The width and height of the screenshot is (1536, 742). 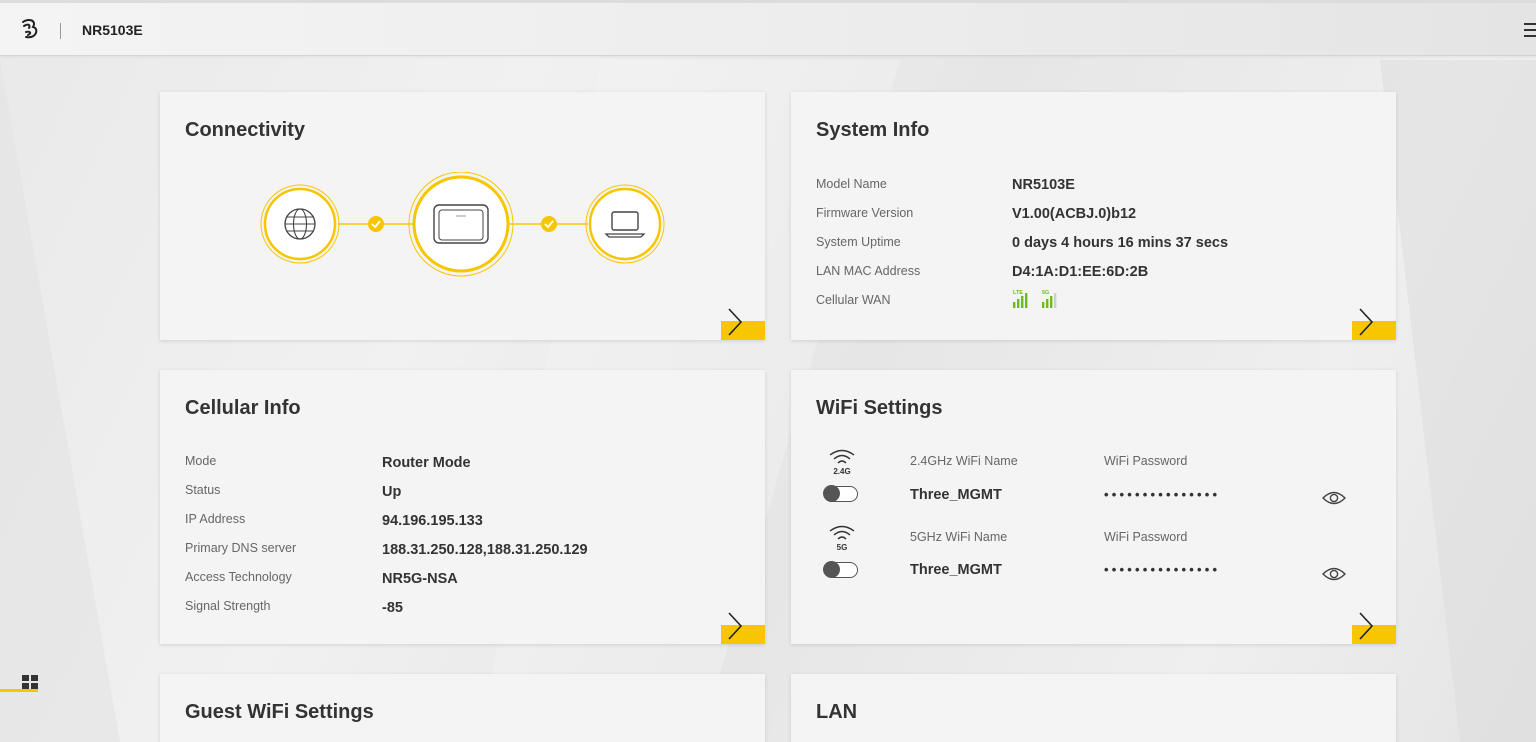 I want to click on primary-dns-value: 188.31.250.128,188.31.250.129, so click(x=485, y=550).